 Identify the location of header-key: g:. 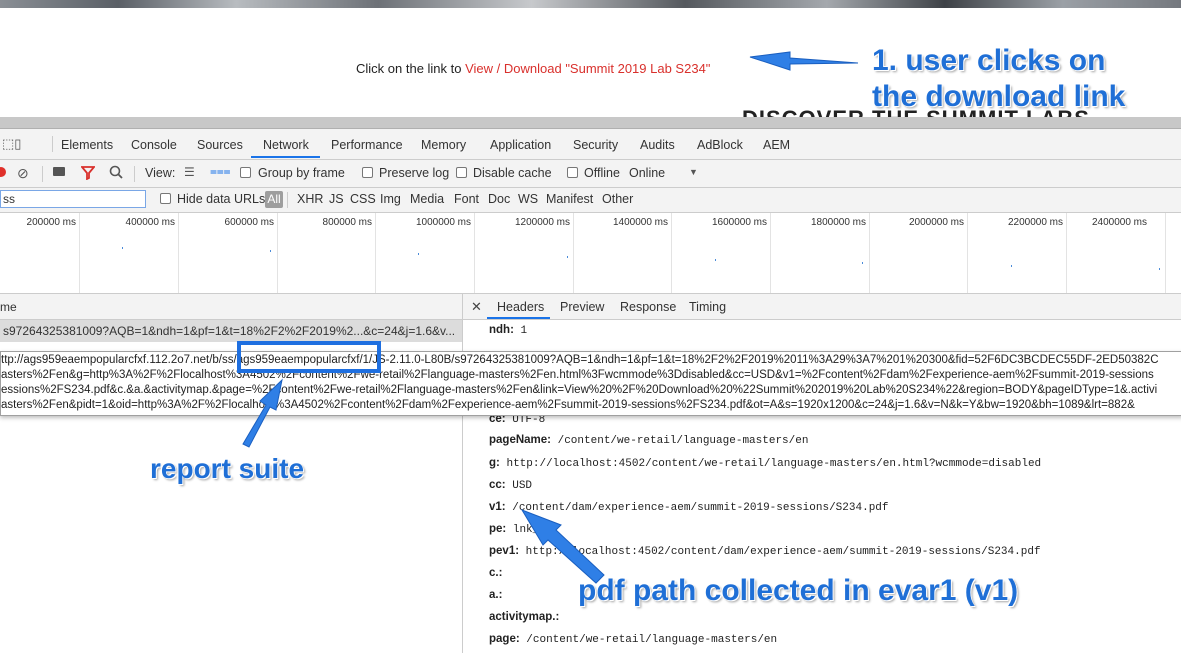
(494, 463).